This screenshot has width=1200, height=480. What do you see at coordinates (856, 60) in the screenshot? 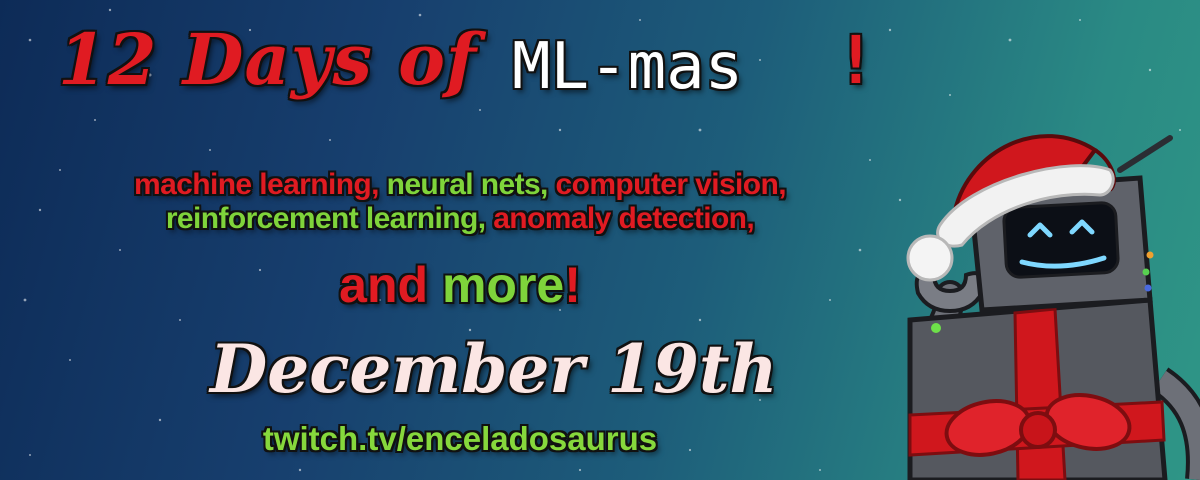
I see `title-exclaim: !` at bounding box center [856, 60].